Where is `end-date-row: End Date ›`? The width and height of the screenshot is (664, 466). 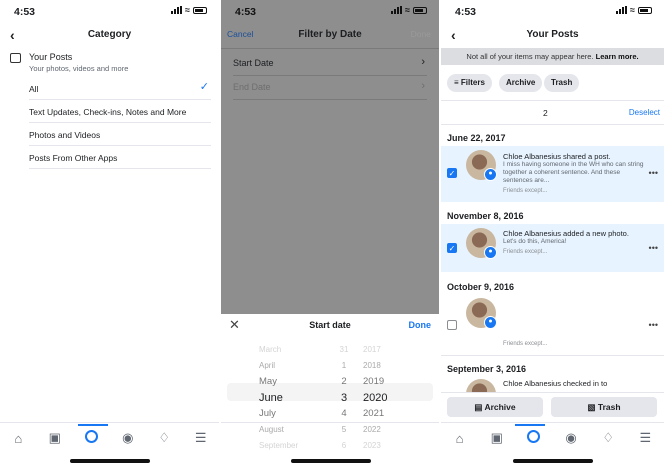 end-date-row: End Date › is located at coordinates (330, 88).